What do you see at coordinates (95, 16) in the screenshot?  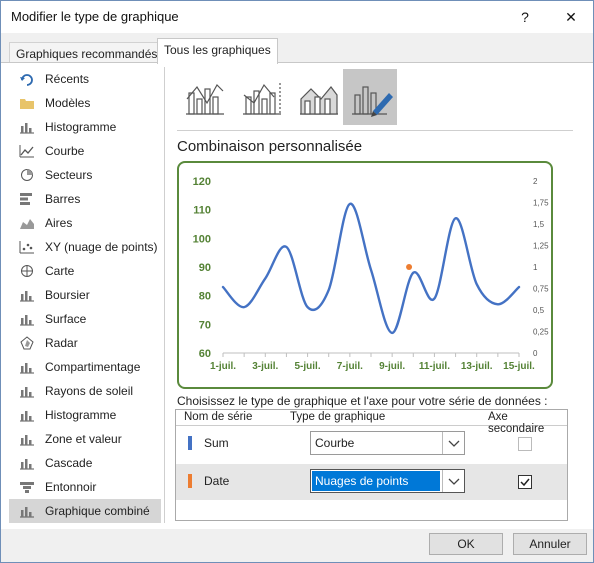 I see `dialog-title: Modifier le type de graphique` at bounding box center [95, 16].